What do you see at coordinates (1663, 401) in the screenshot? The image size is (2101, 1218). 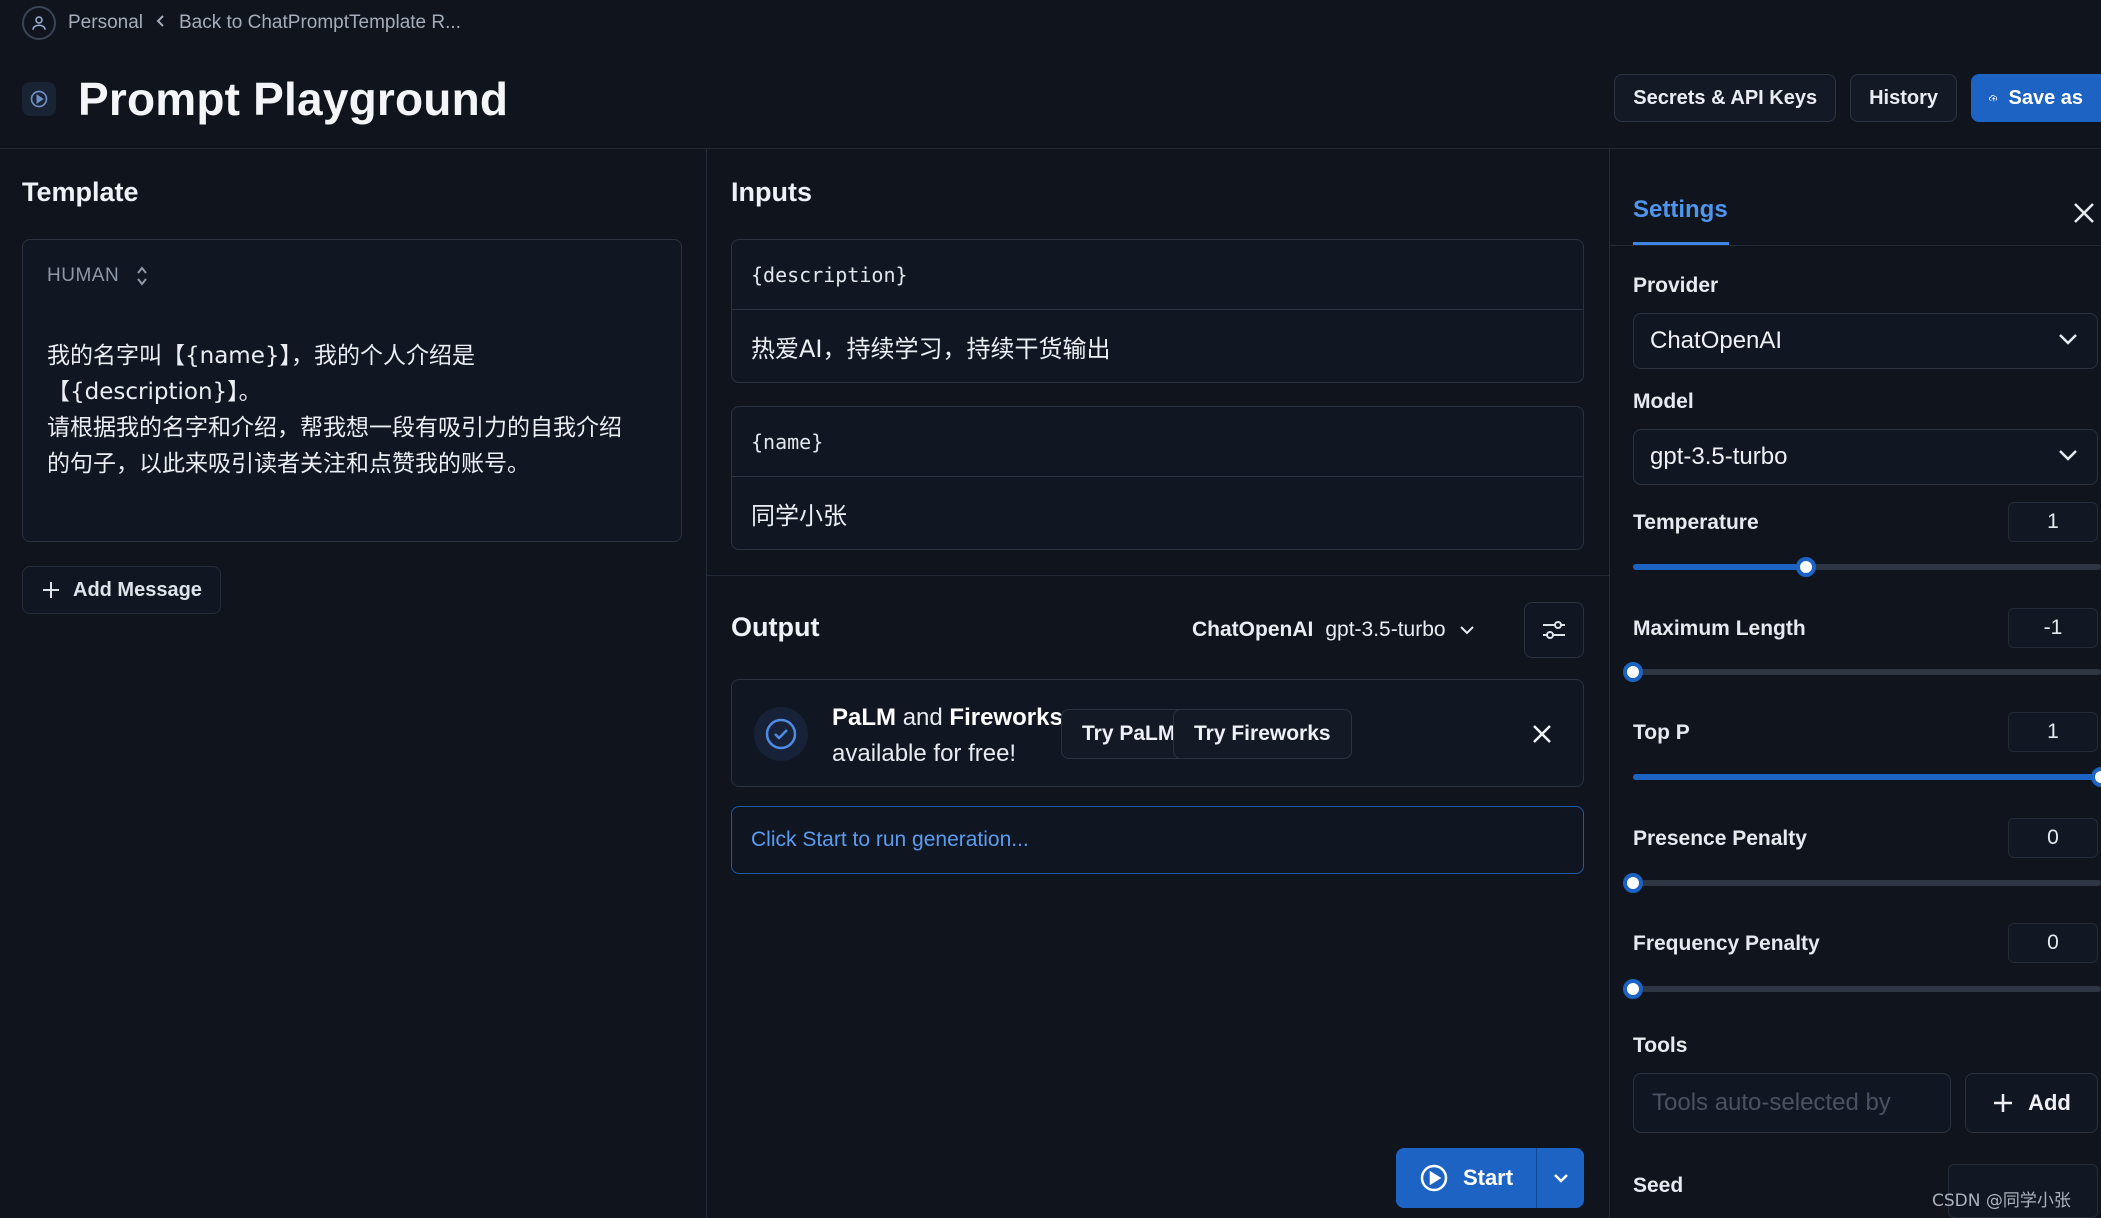 I see `model-label: Model` at bounding box center [1663, 401].